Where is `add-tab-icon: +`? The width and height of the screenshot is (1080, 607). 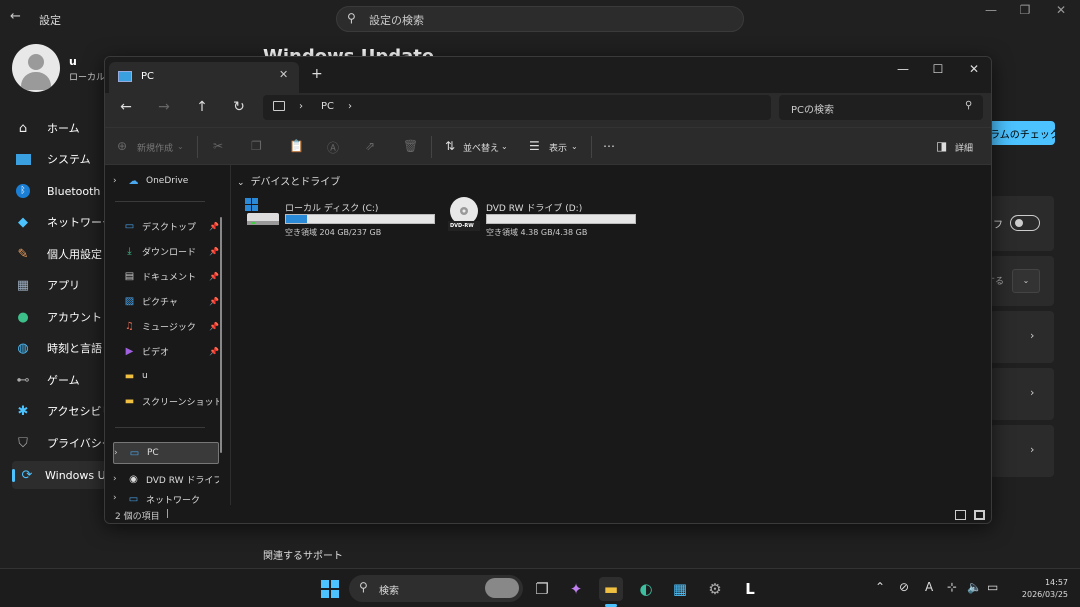
add-tab-icon: + is located at coordinates (317, 74).